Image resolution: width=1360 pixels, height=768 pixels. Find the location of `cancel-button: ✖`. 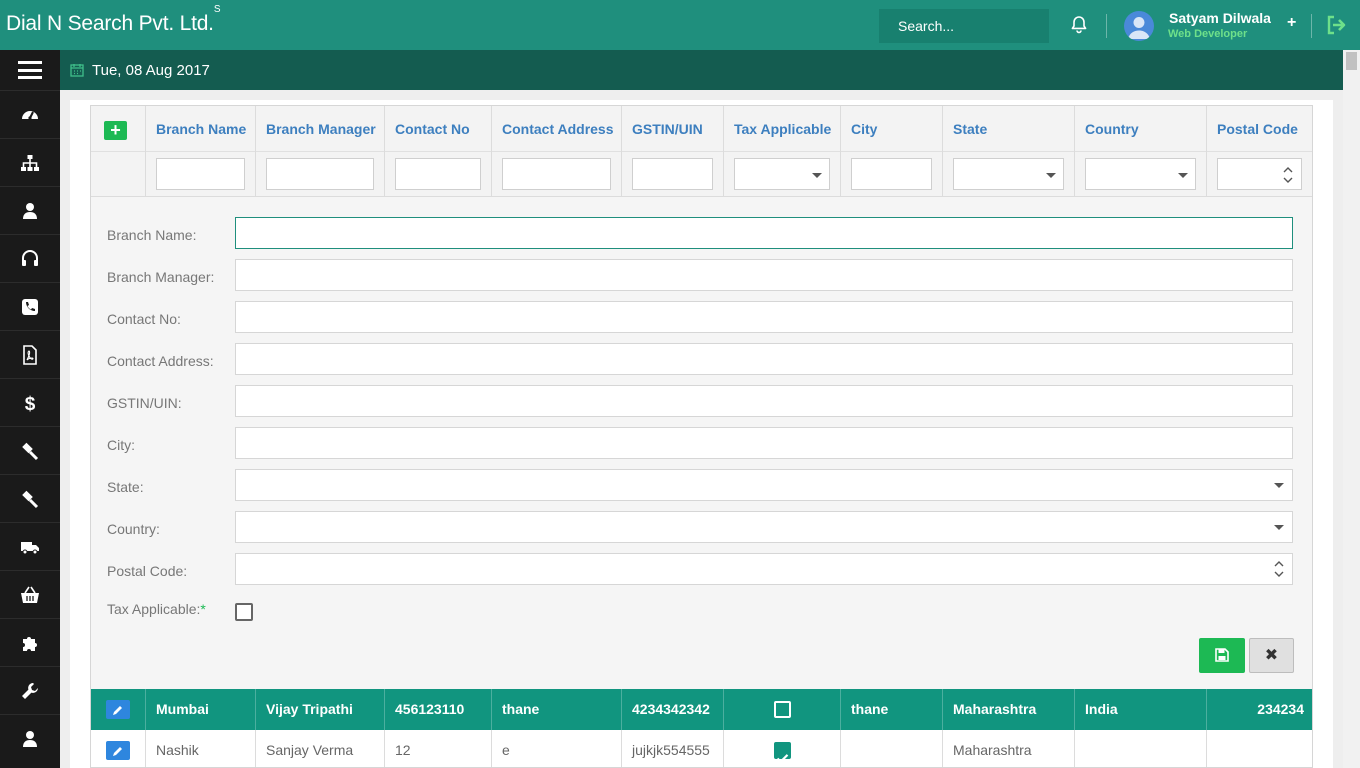

cancel-button: ✖ is located at coordinates (1271, 655).